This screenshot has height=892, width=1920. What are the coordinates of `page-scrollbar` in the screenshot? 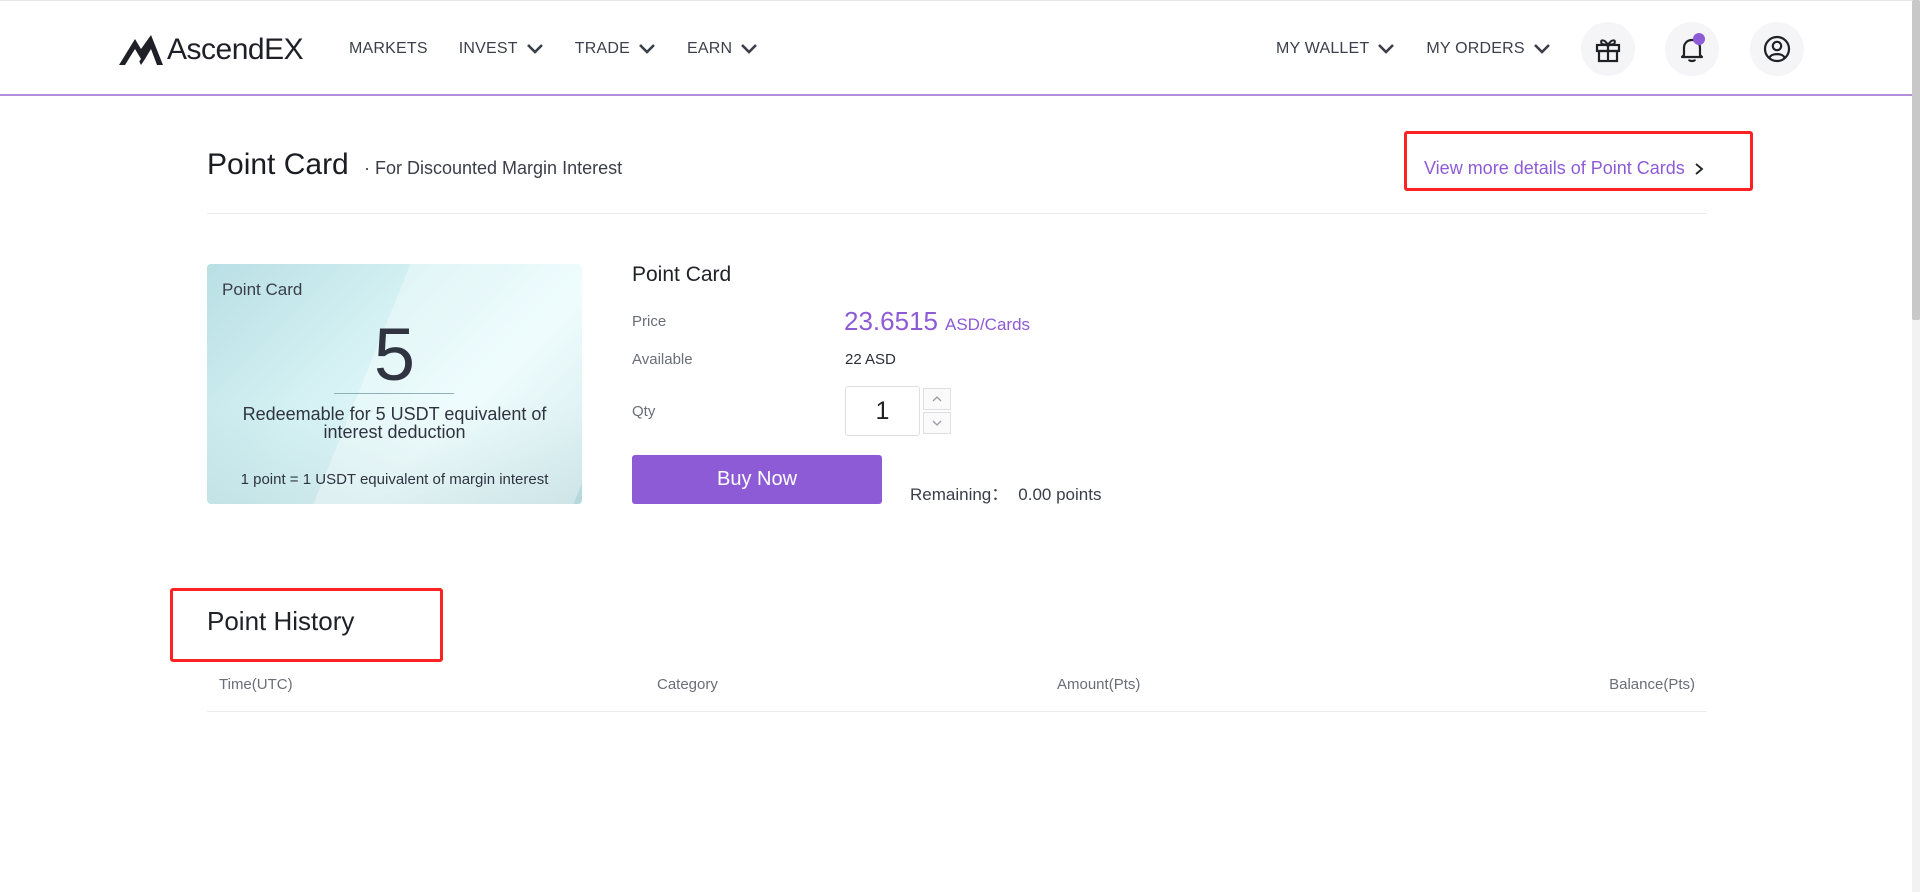 It's located at (1916, 446).